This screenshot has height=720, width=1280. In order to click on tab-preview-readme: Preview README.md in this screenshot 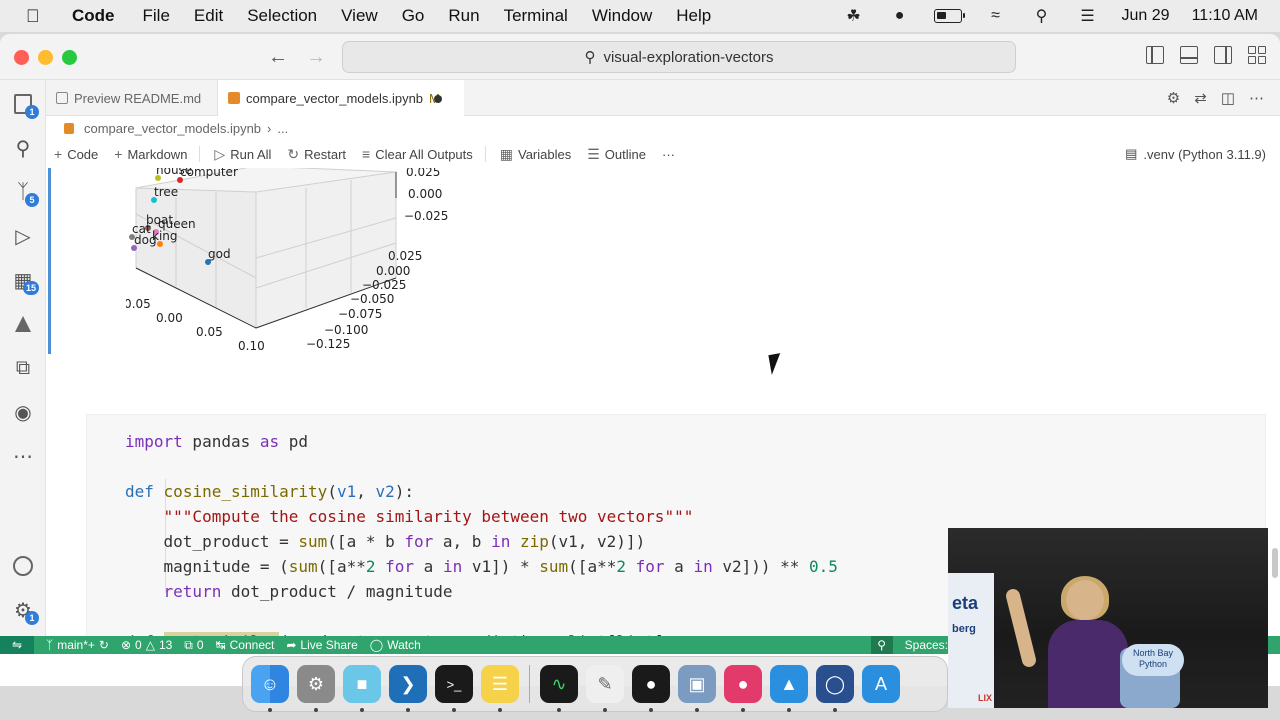, I will do `click(132, 98)`.